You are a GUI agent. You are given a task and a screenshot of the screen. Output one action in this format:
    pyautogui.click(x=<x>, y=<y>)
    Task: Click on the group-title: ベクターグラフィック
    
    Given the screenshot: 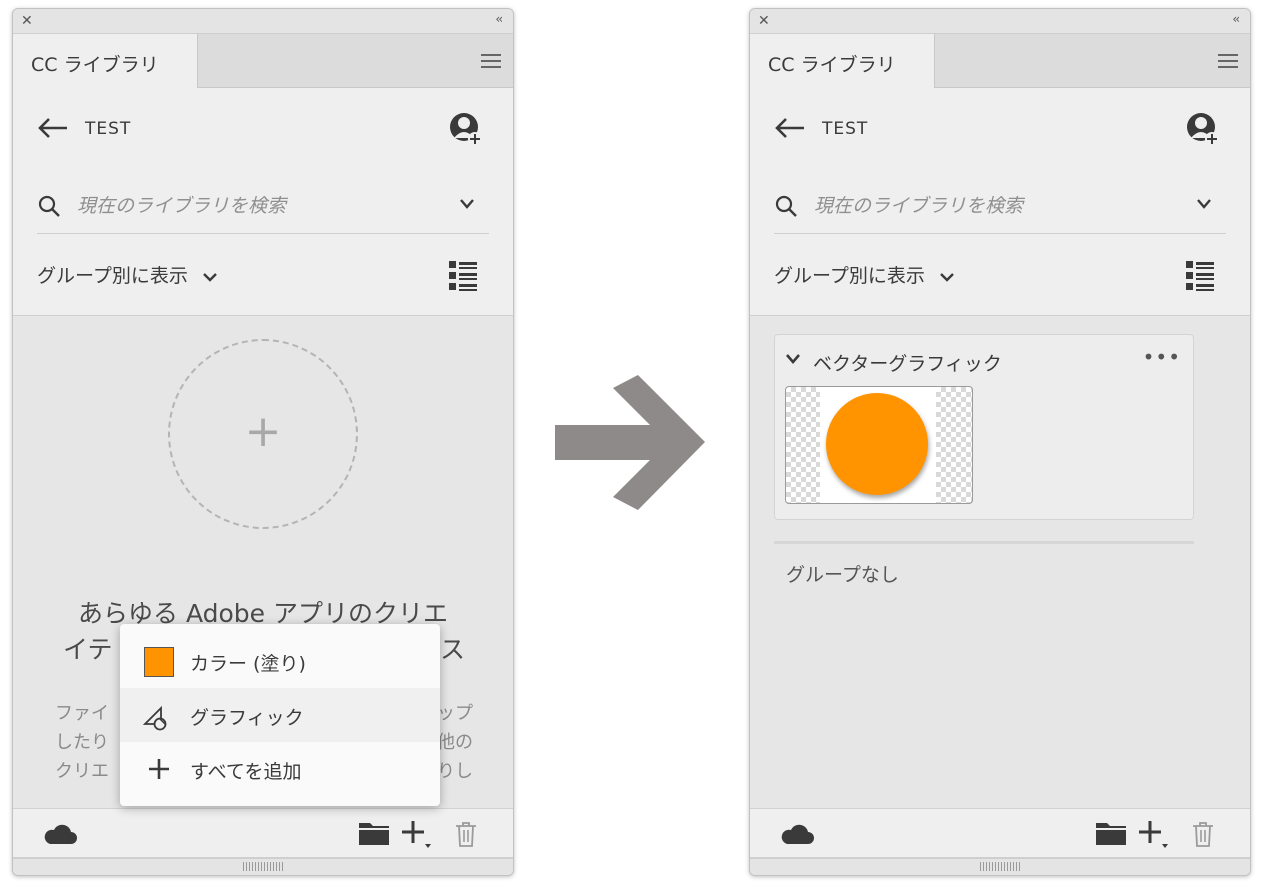 What is the action you would take?
    pyautogui.click(x=907, y=364)
    